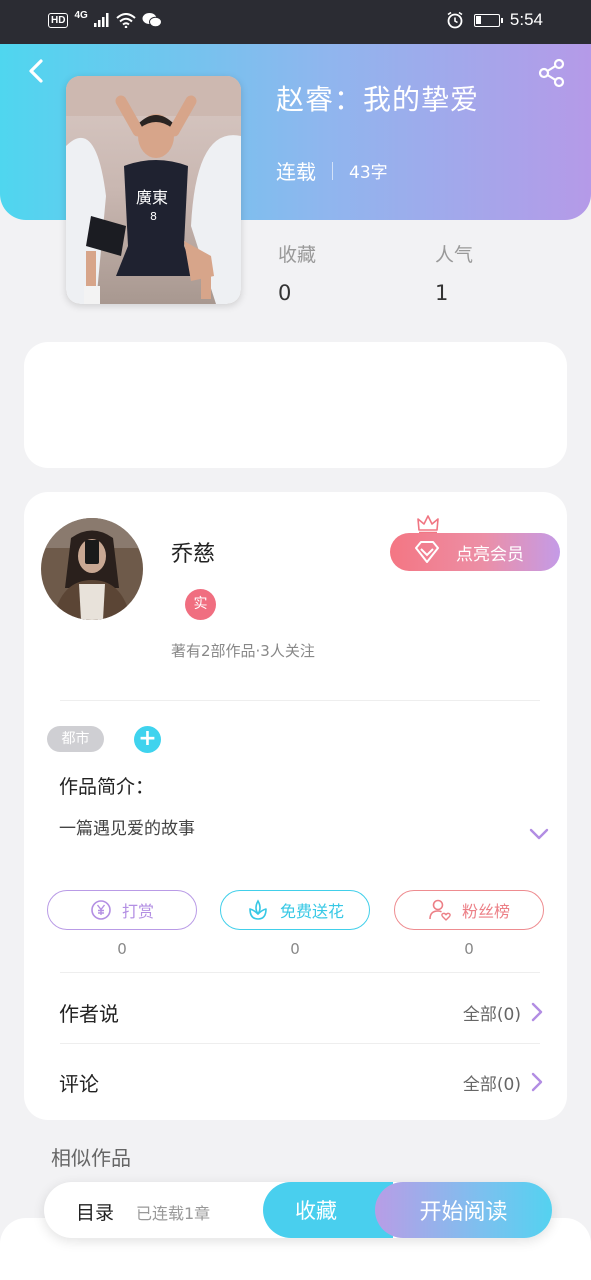 This screenshot has width=591, height=1280. I want to click on wechat-icon, so click(152, 20).